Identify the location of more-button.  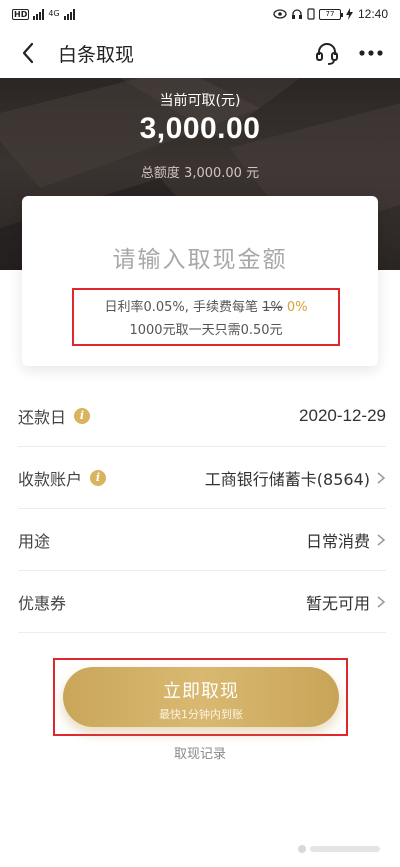
(371, 53).